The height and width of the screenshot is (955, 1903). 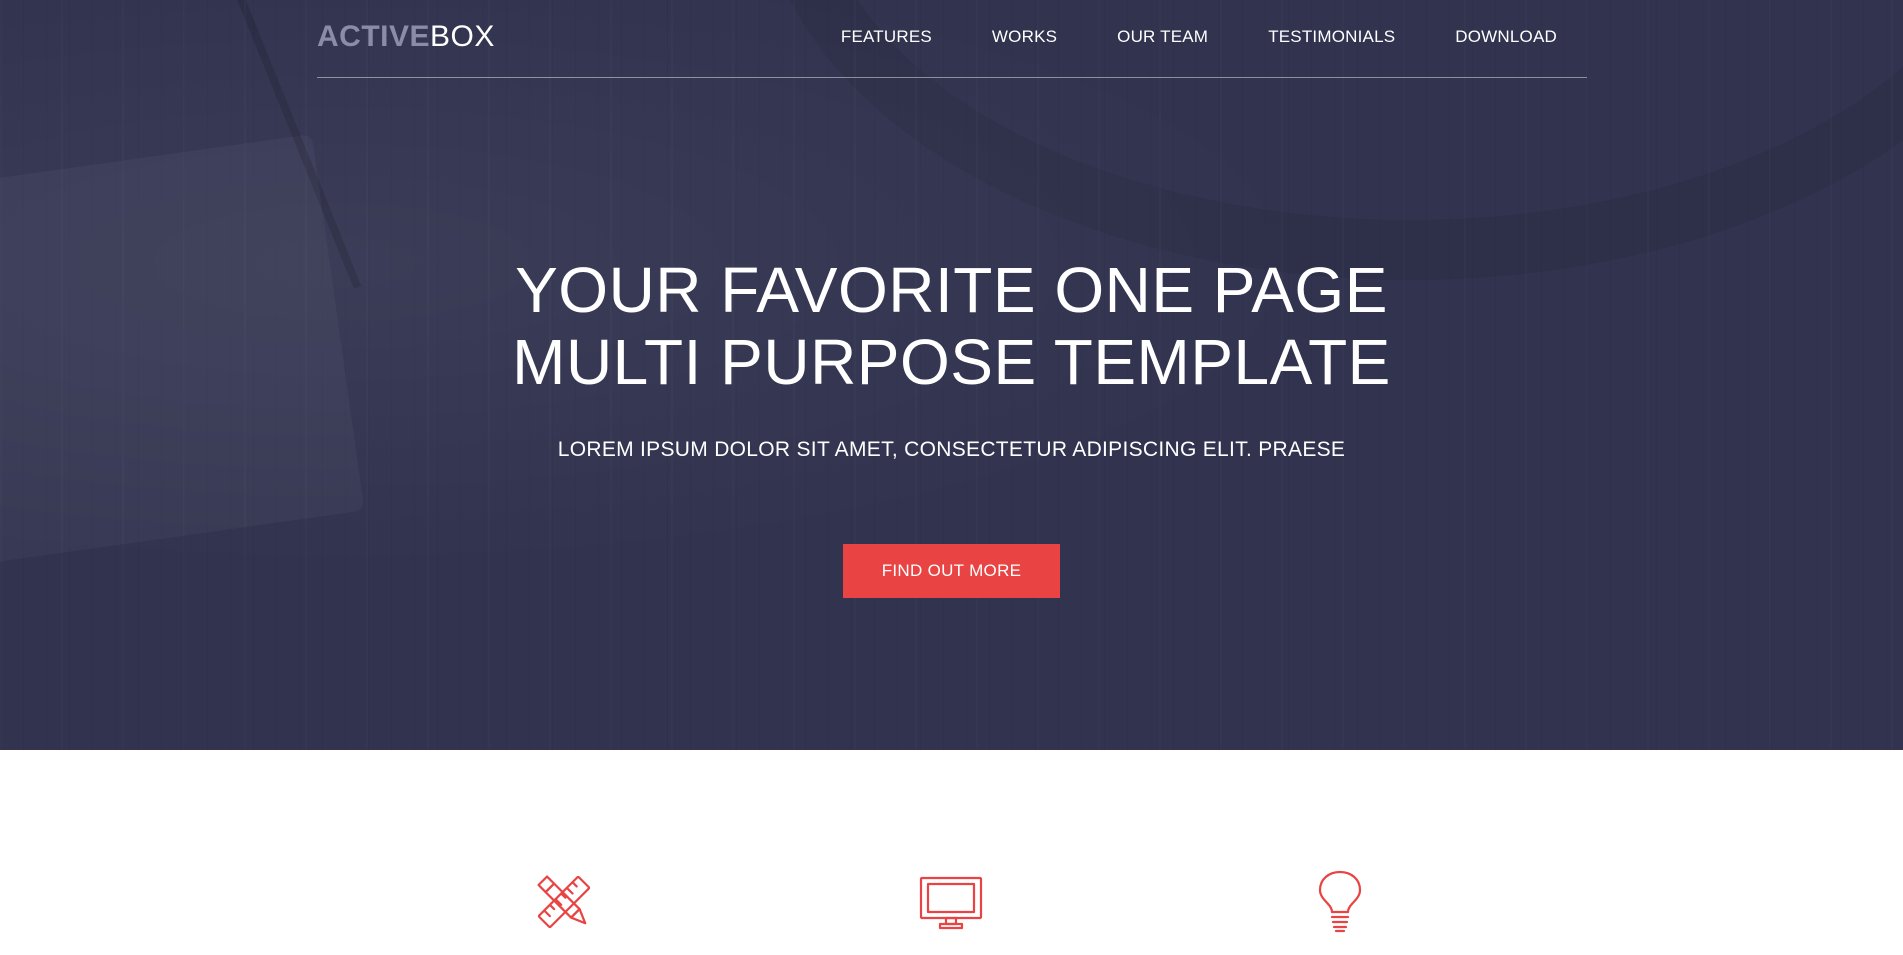 What do you see at coordinates (1162, 37) in the screenshot?
I see `nav-link-our-team: OUR TEAM` at bounding box center [1162, 37].